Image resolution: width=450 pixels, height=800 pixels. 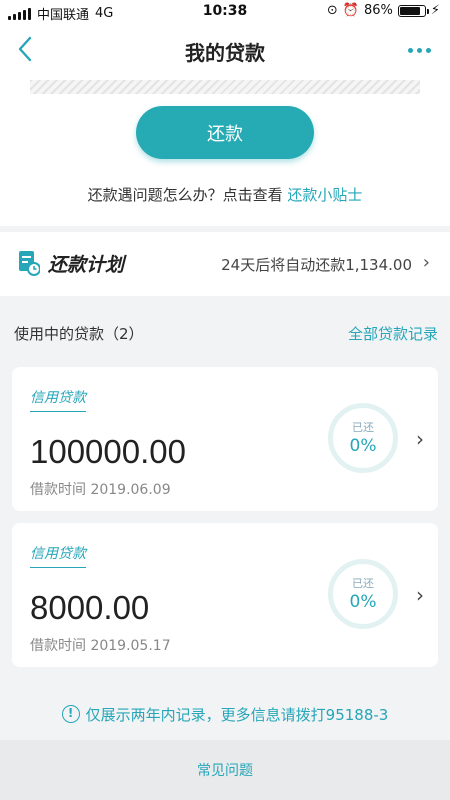 I want to click on records-notice: ! 仅展示两年内记录，更多信息请拨打95188-3, so click(x=225, y=714).